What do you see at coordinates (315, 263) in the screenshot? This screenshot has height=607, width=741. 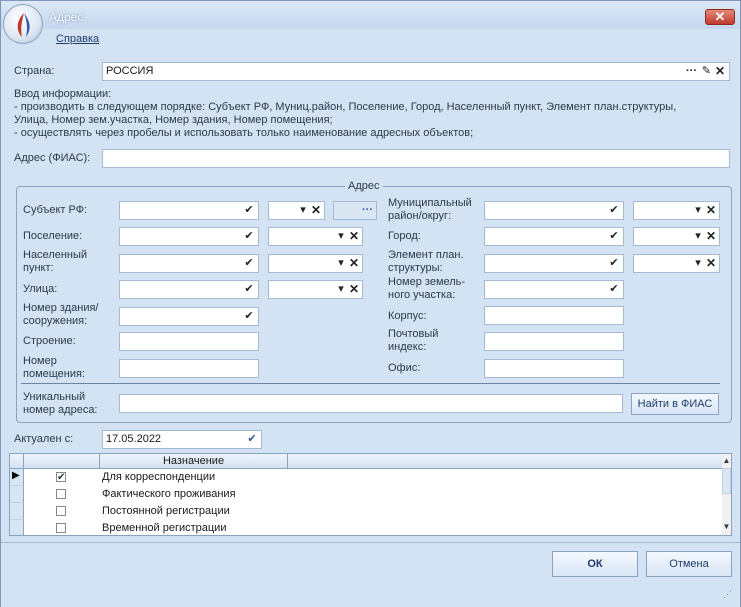 I see `locality-type-combo: ▾ ✕` at bounding box center [315, 263].